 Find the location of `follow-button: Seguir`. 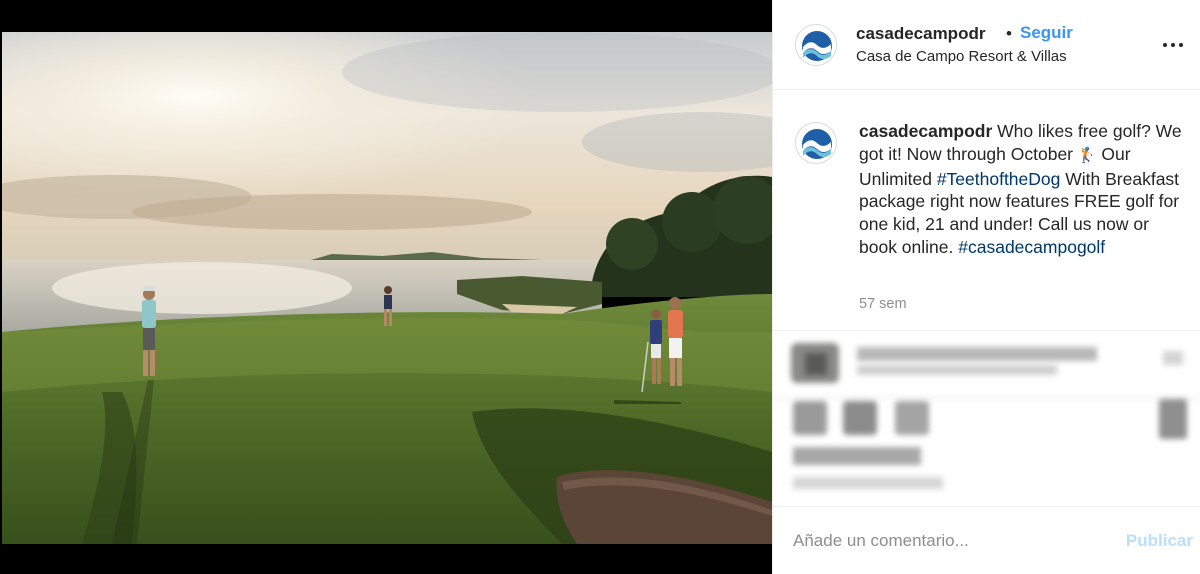

follow-button: Seguir is located at coordinates (1046, 33).